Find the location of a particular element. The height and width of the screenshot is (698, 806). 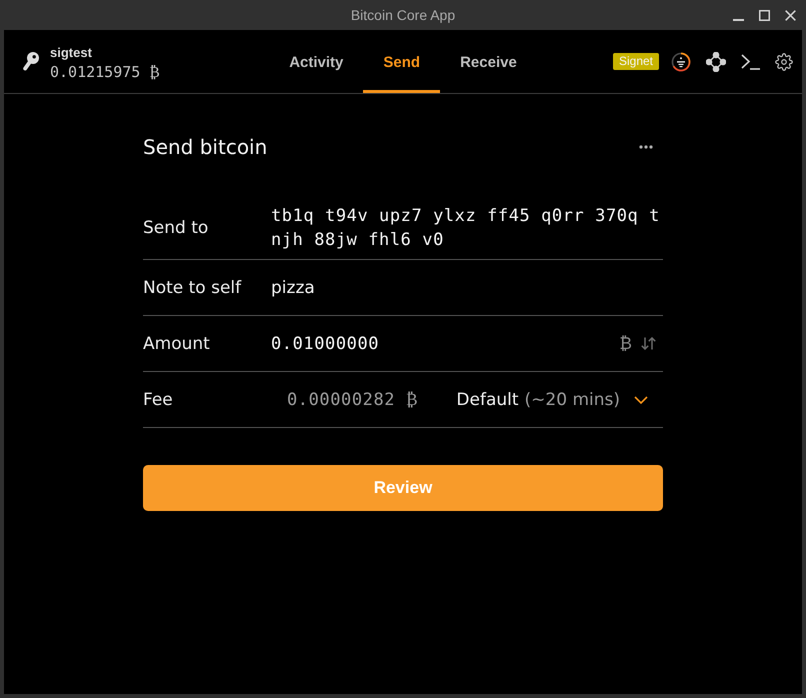

fee-amount: 0.00000282 ₿ is located at coordinates (352, 400).